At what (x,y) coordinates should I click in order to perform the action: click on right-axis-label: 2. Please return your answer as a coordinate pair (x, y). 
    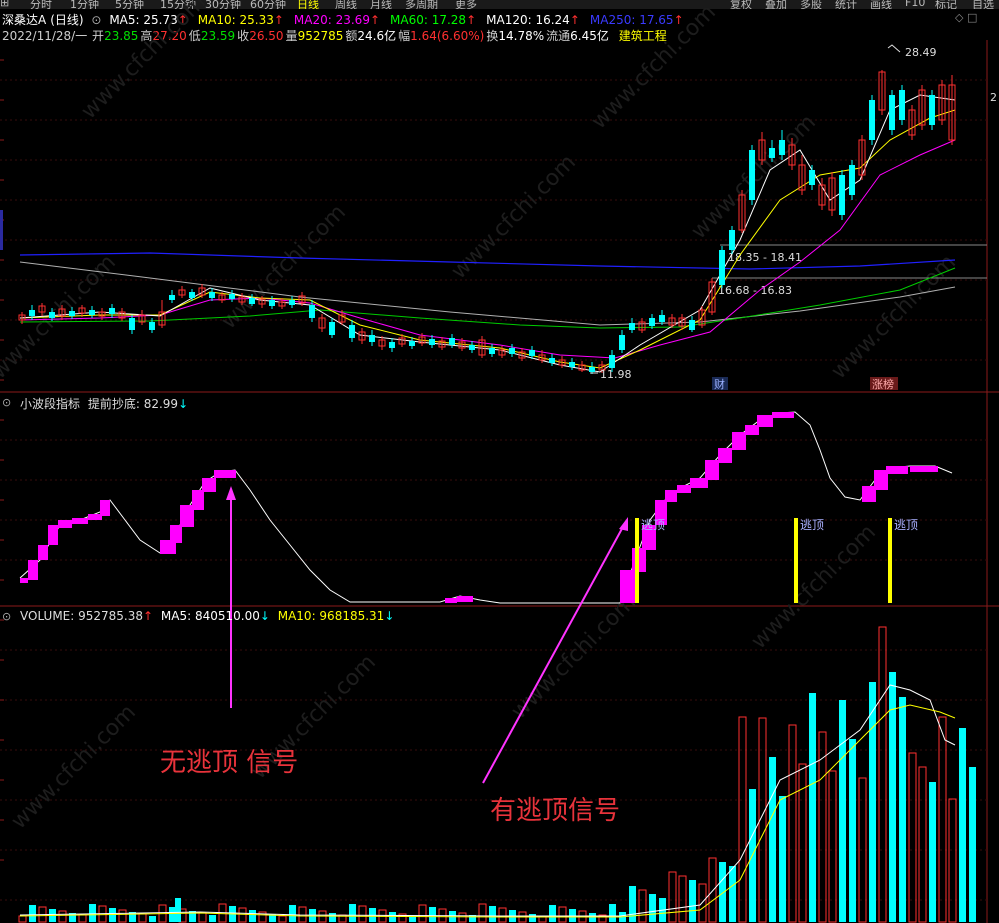
    Looking at the image, I should click on (993, 97).